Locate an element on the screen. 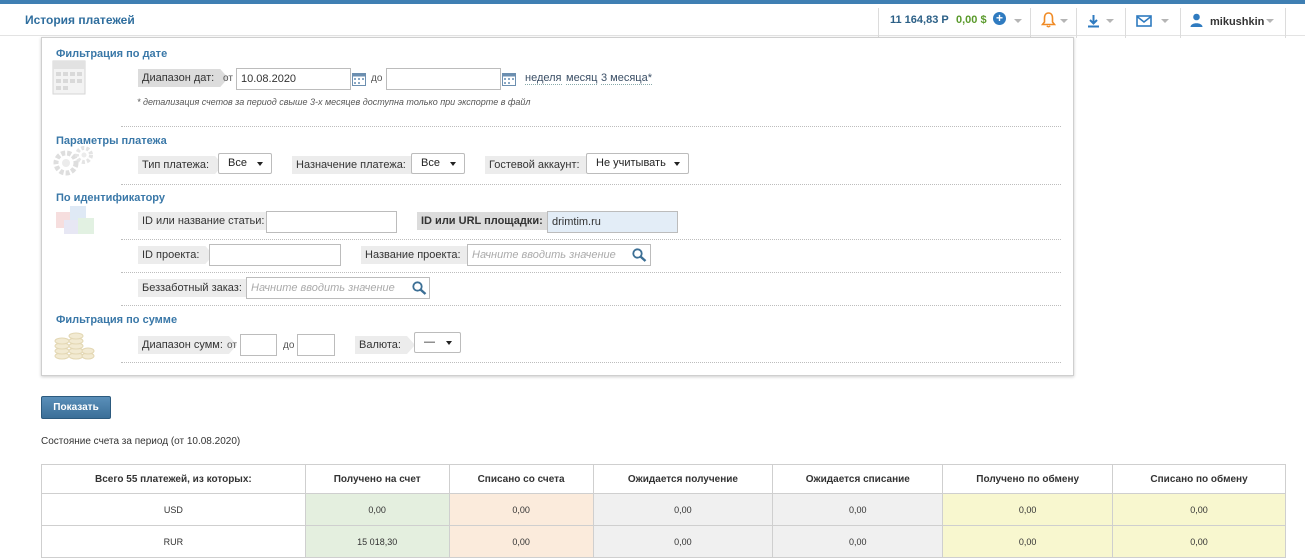  table-row: RUR 15 018,30 0,00 0,00 0,00 0,00 0,00 is located at coordinates (663, 541).